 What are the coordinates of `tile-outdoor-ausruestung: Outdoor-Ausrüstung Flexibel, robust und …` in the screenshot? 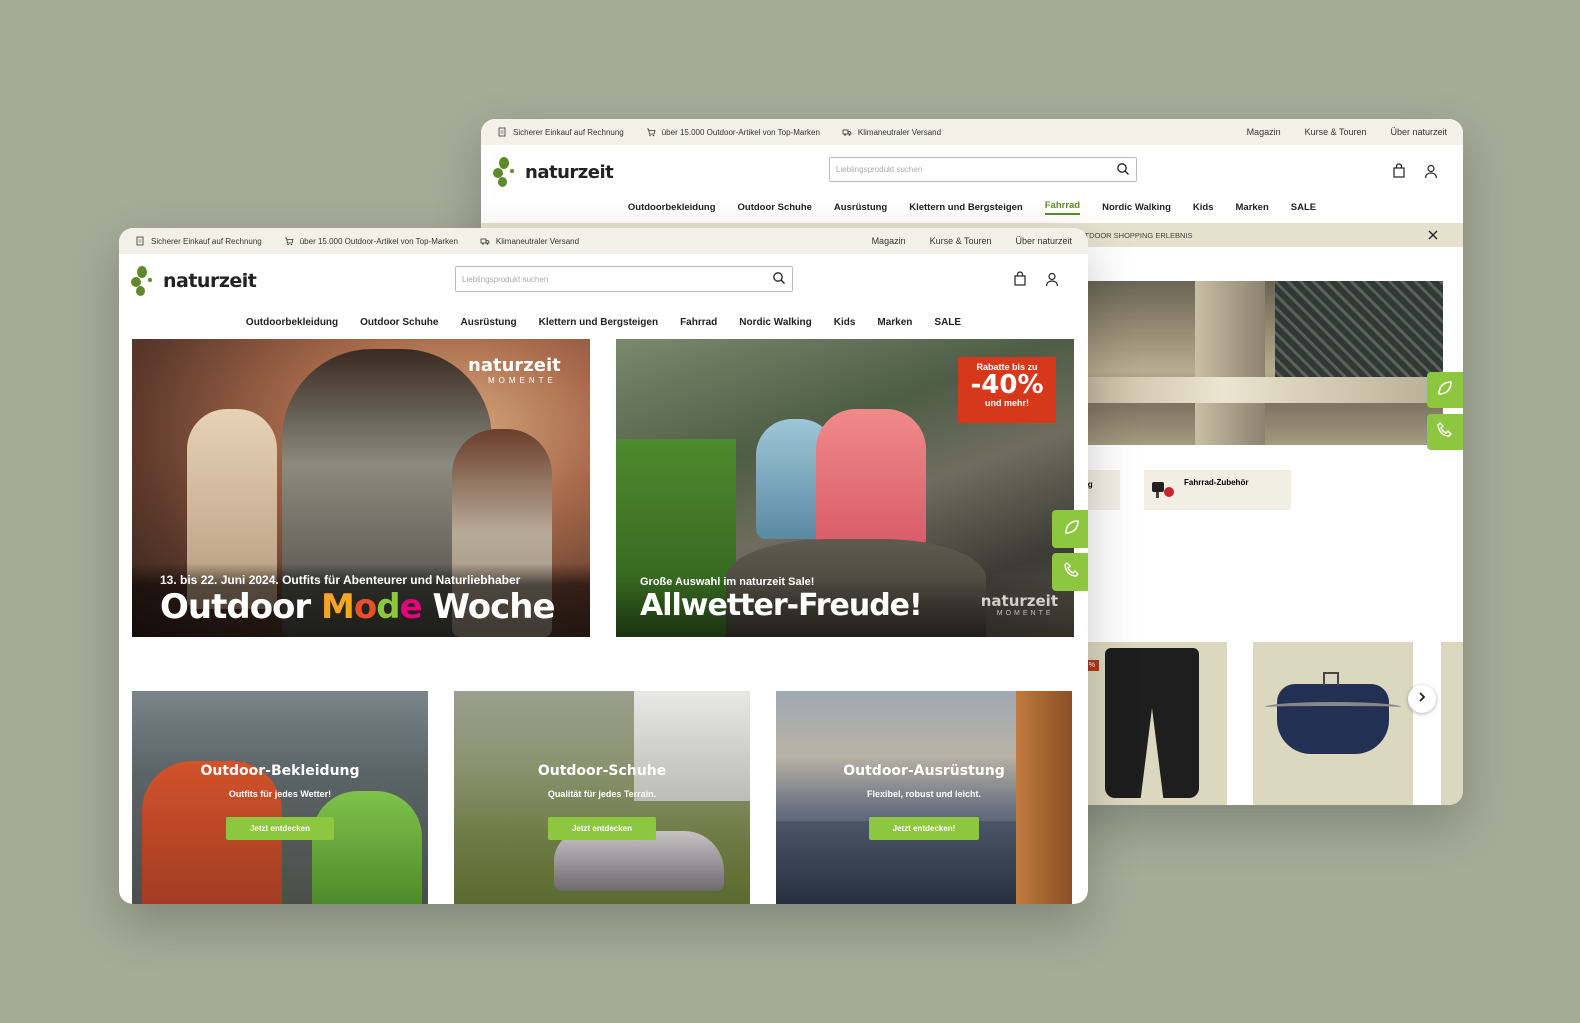 It's located at (924, 797).